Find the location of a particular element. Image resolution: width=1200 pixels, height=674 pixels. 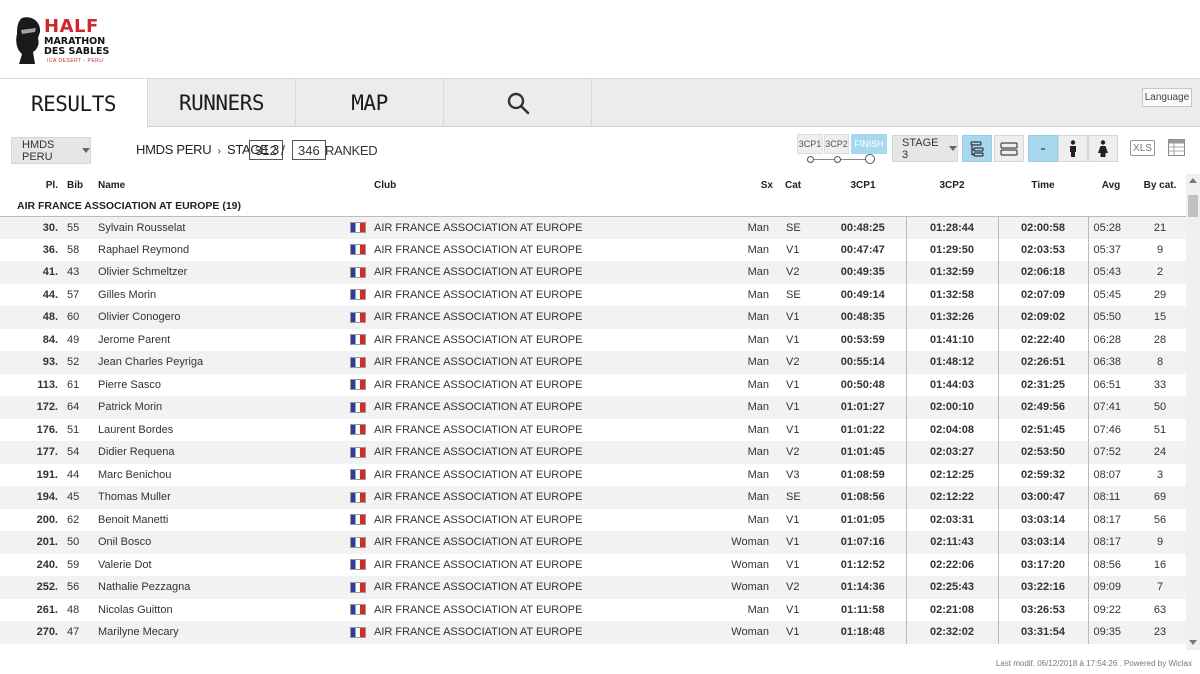

cell-name: Jerome Parent is located at coordinates (218, 340).